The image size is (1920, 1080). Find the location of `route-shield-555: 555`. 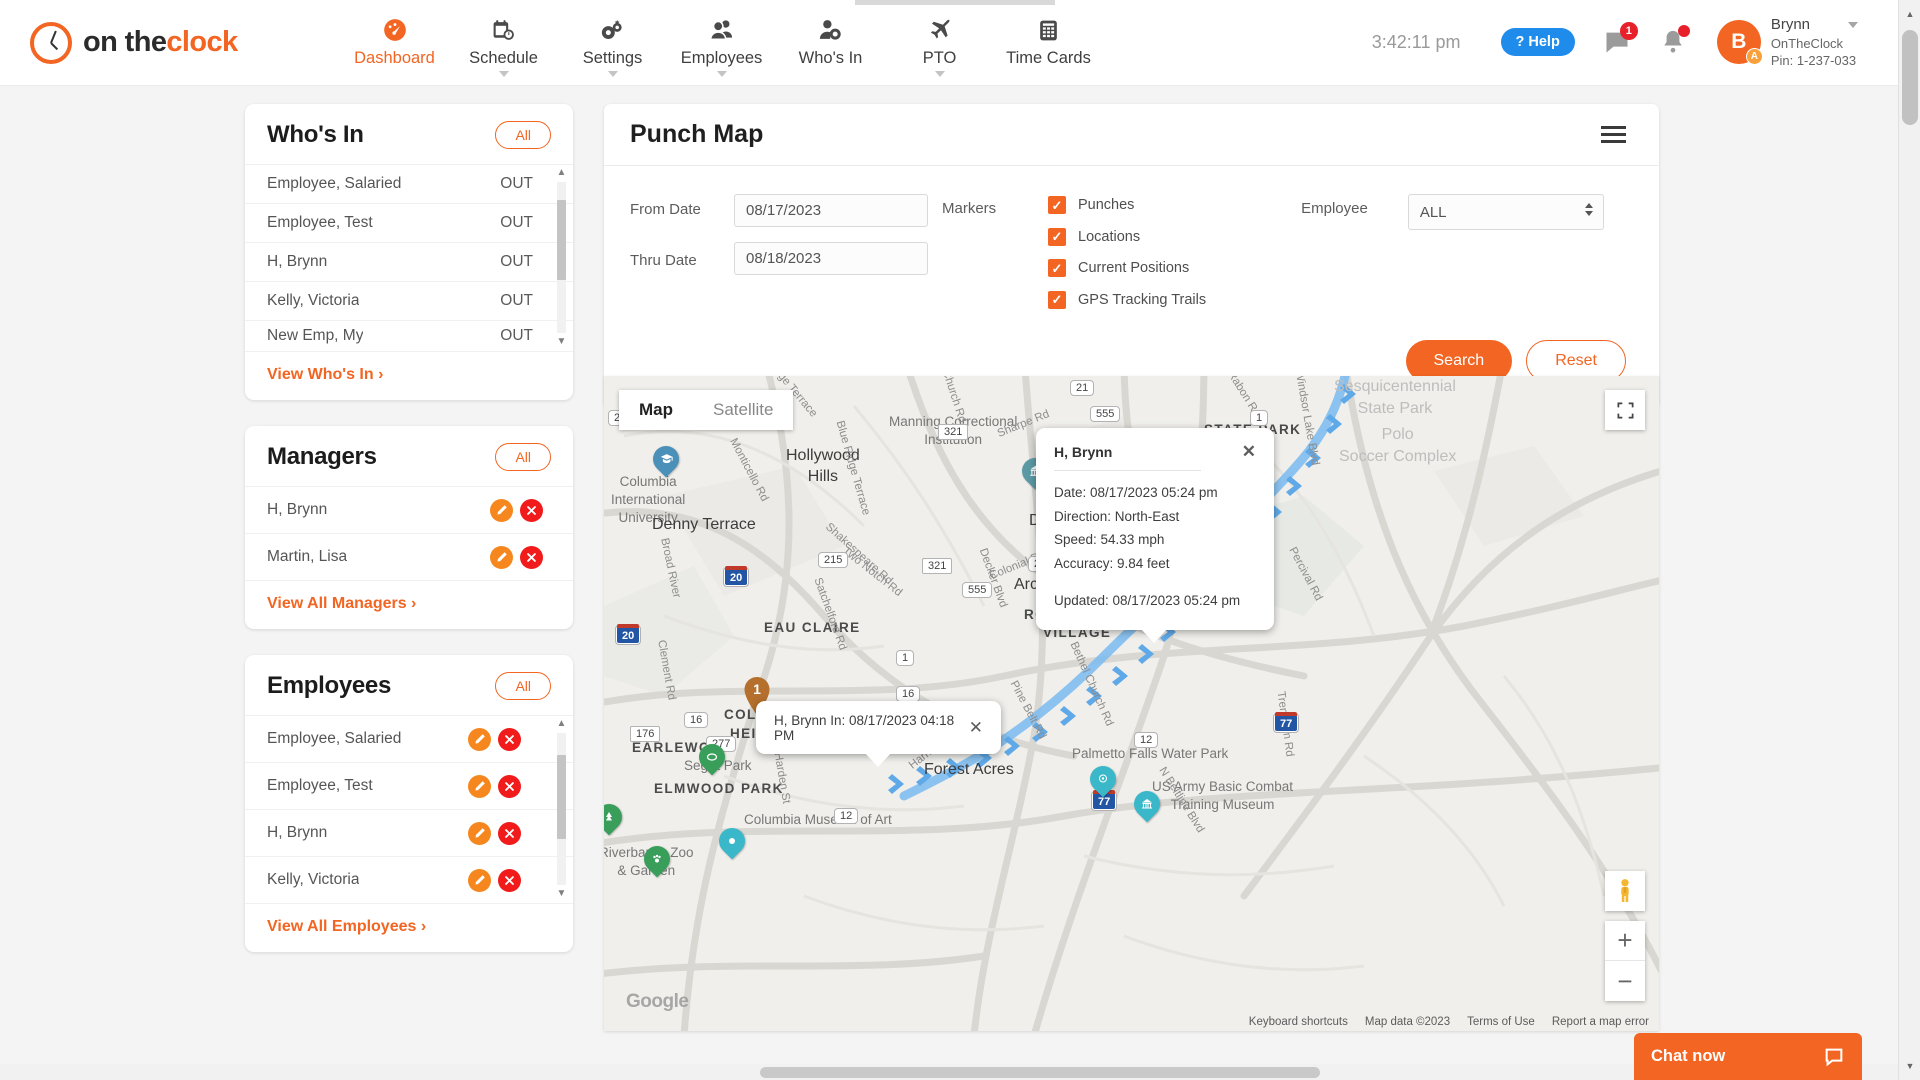

route-shield-555: 555 is located at coordinates (1105, 414).